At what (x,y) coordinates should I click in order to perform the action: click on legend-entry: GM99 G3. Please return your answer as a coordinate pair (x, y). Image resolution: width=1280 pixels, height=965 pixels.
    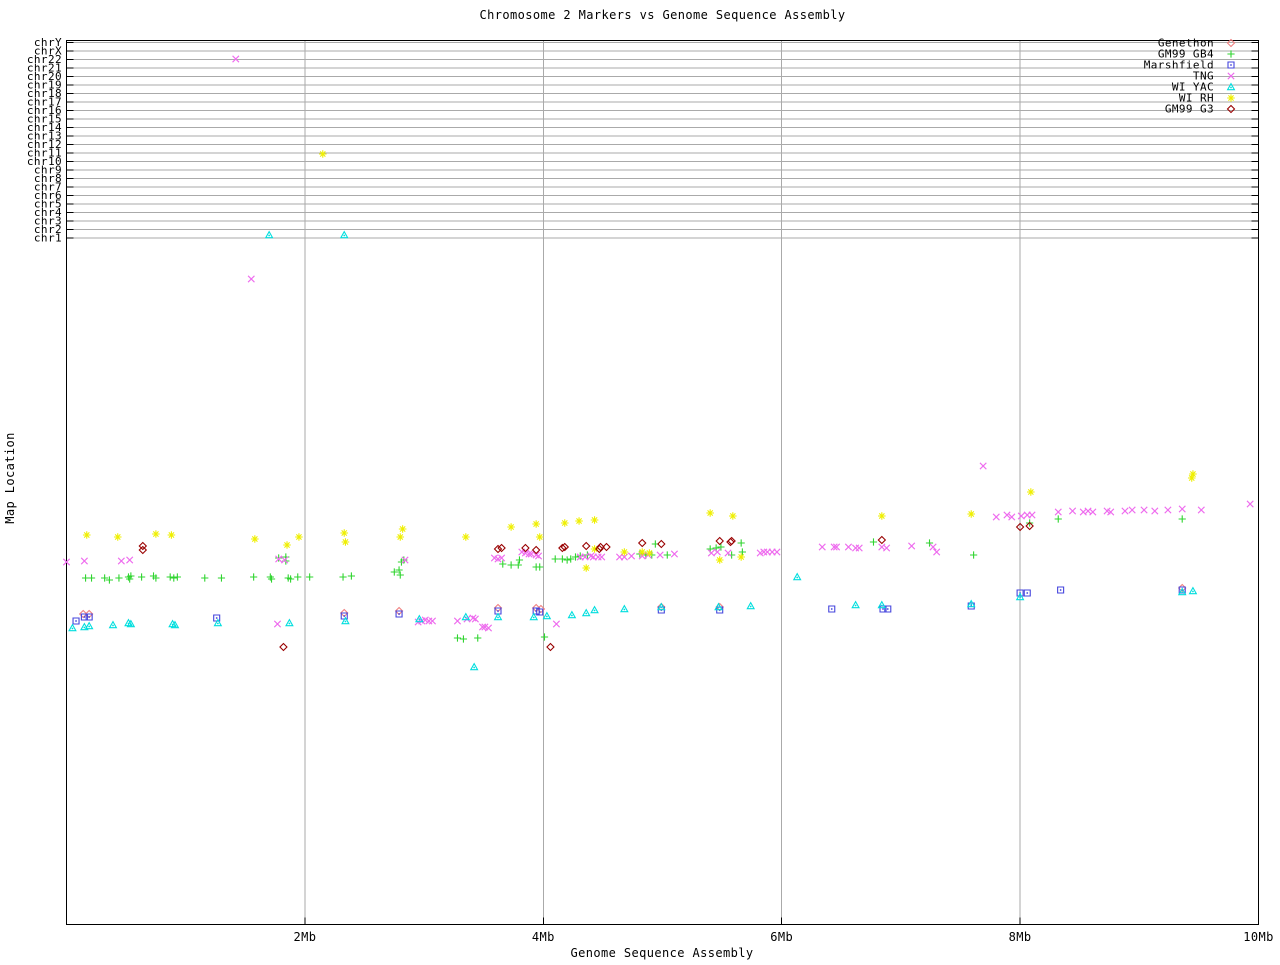
    Looking at the image, I should click on (1200, 109).